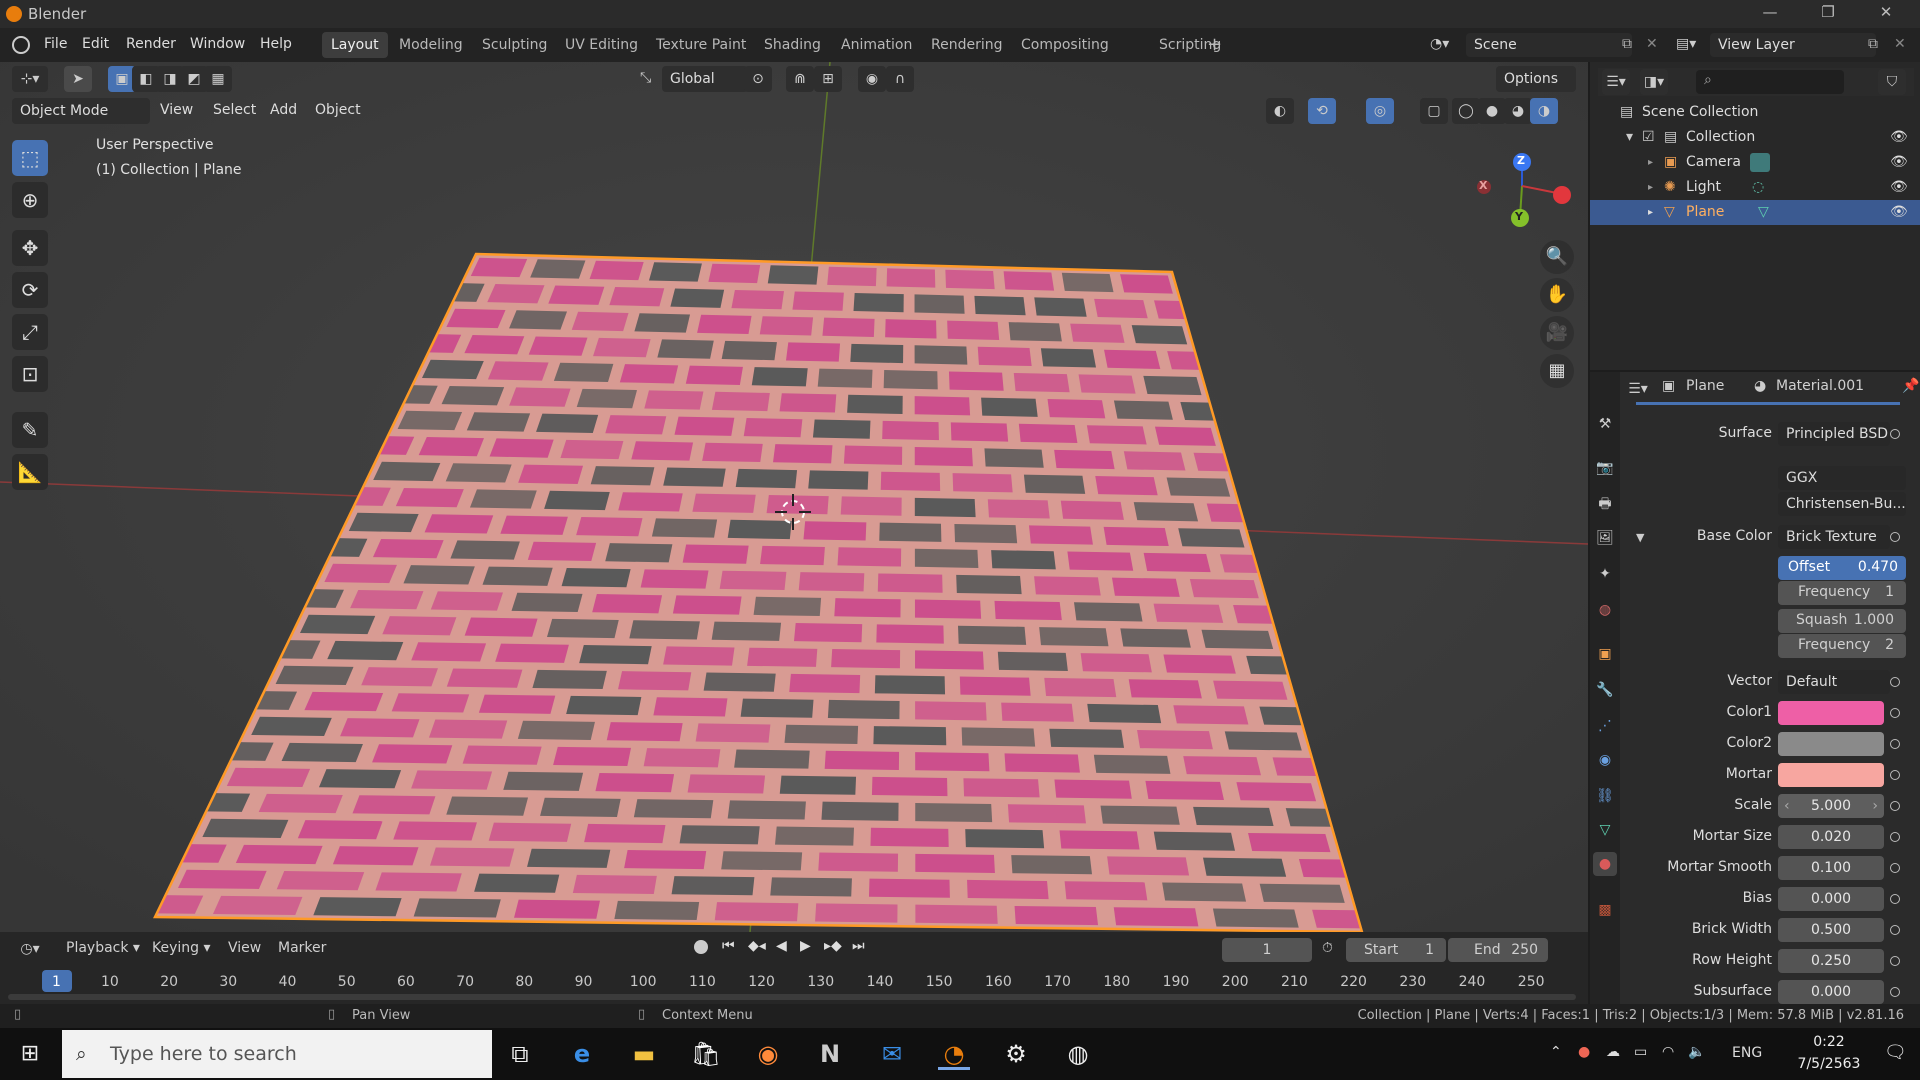  I want to click on menu-render: Render, so click(151, 44).